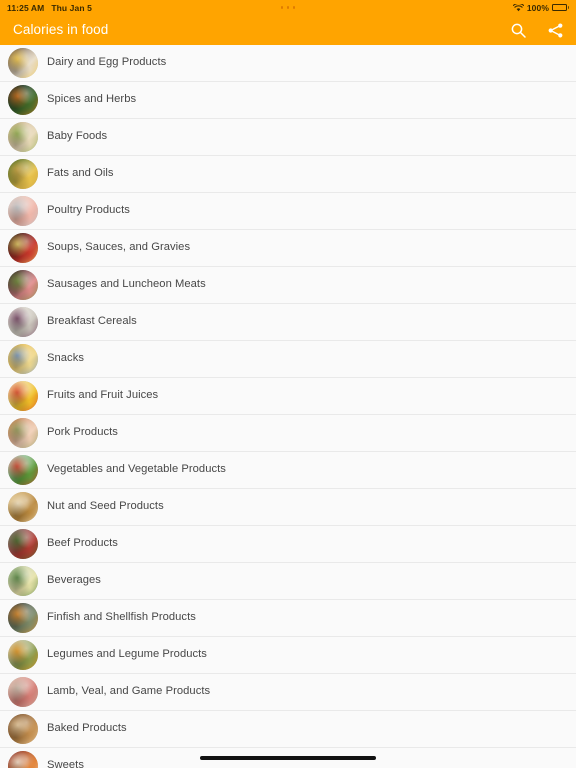  What do you see at coordinates (288, 655) in the screenshot?
I see `list-item: Legumes and Legume Products` at bounding box center [288, 655].